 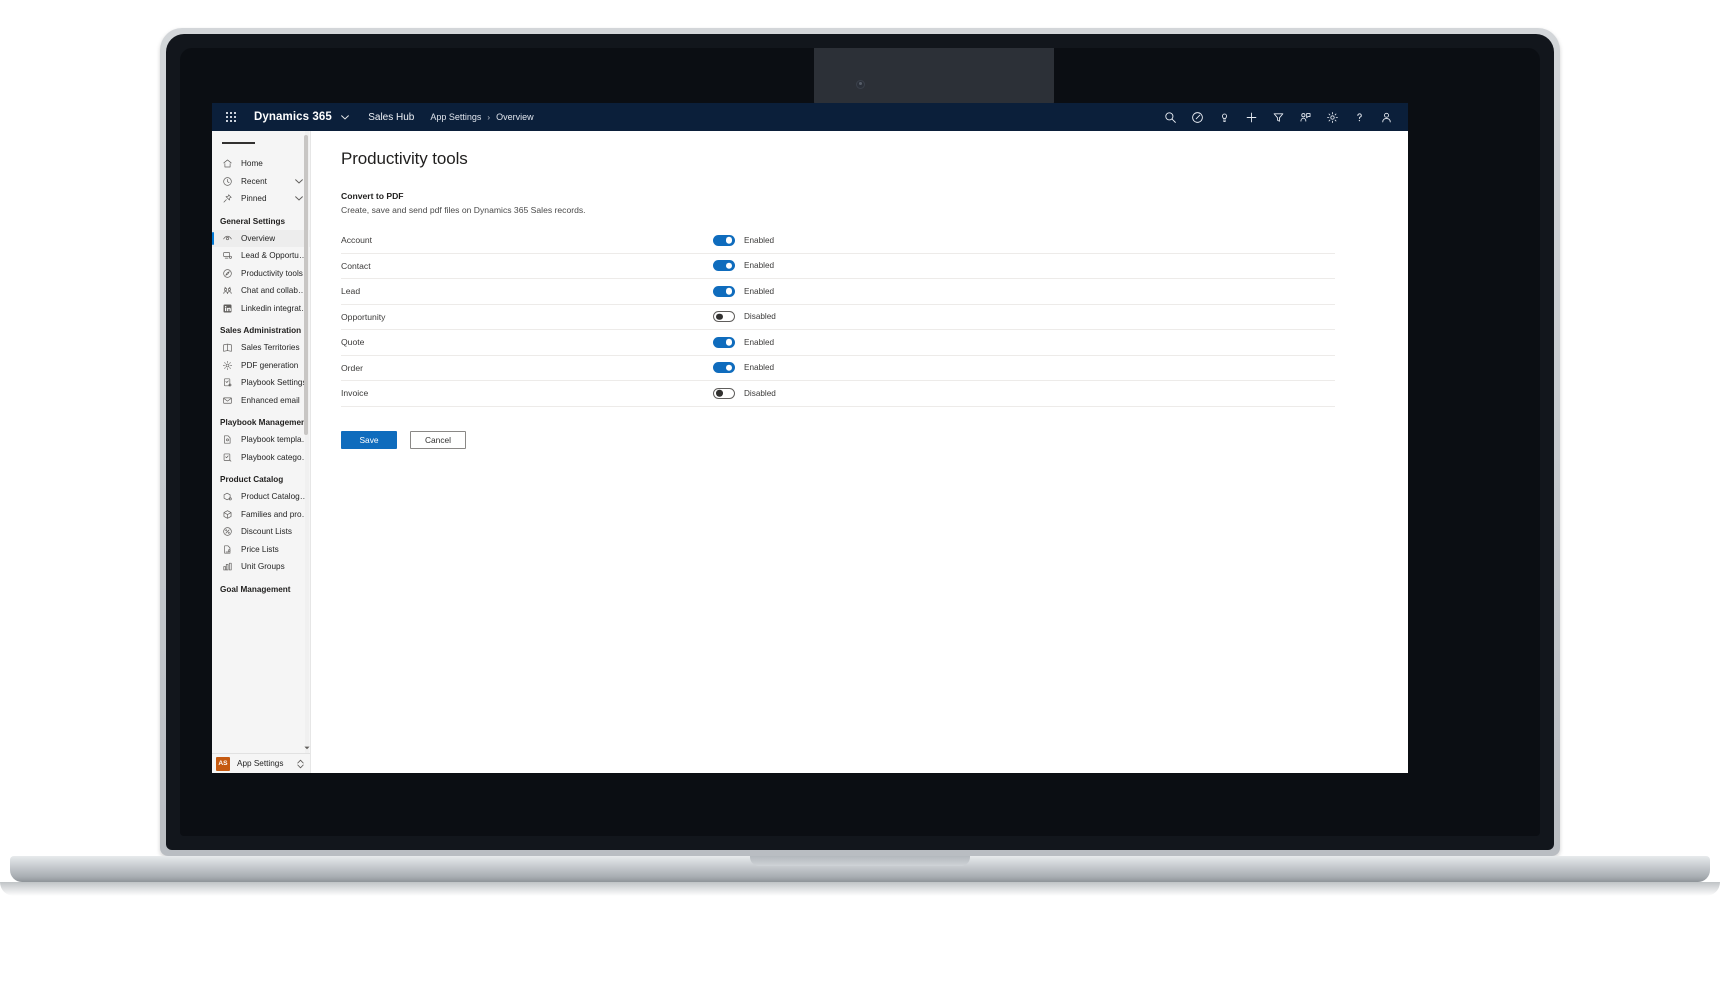 What do you see at coordinates (275, 457) in the screenshot?
I see `sidebar-item-label: Playbook categories` at bounding box center [275, 457].